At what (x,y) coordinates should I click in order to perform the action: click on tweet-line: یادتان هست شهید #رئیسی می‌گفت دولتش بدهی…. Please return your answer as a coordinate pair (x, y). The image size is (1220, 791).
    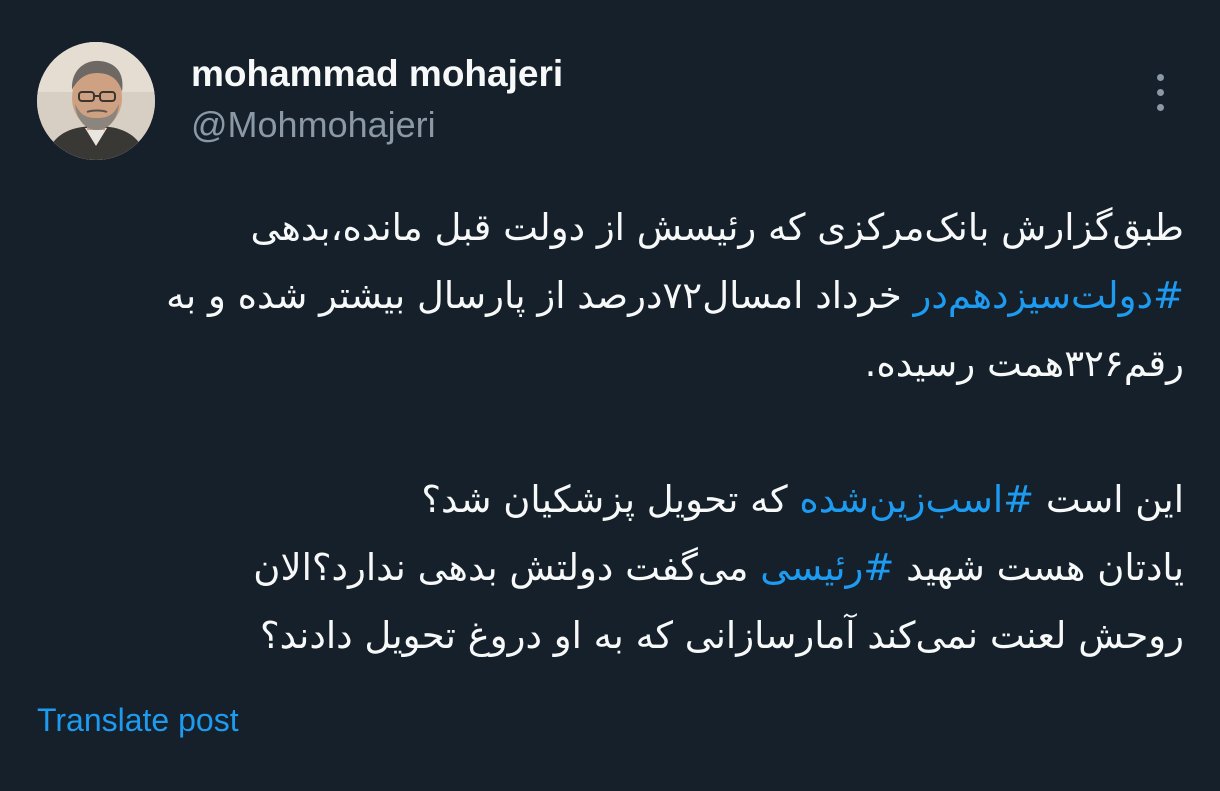
    Looking at the image, I should click on (609, 568).